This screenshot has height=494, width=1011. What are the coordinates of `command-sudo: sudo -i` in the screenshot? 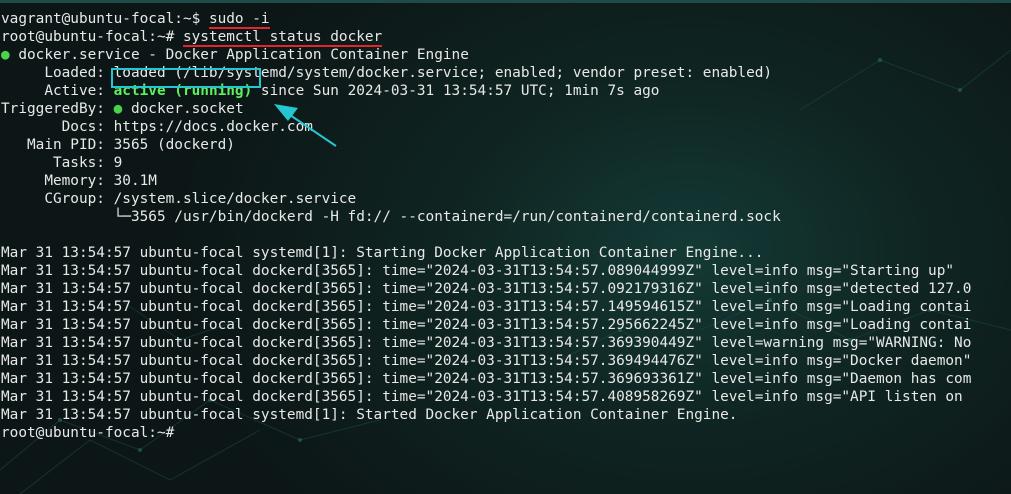 It's located at (239, 20).